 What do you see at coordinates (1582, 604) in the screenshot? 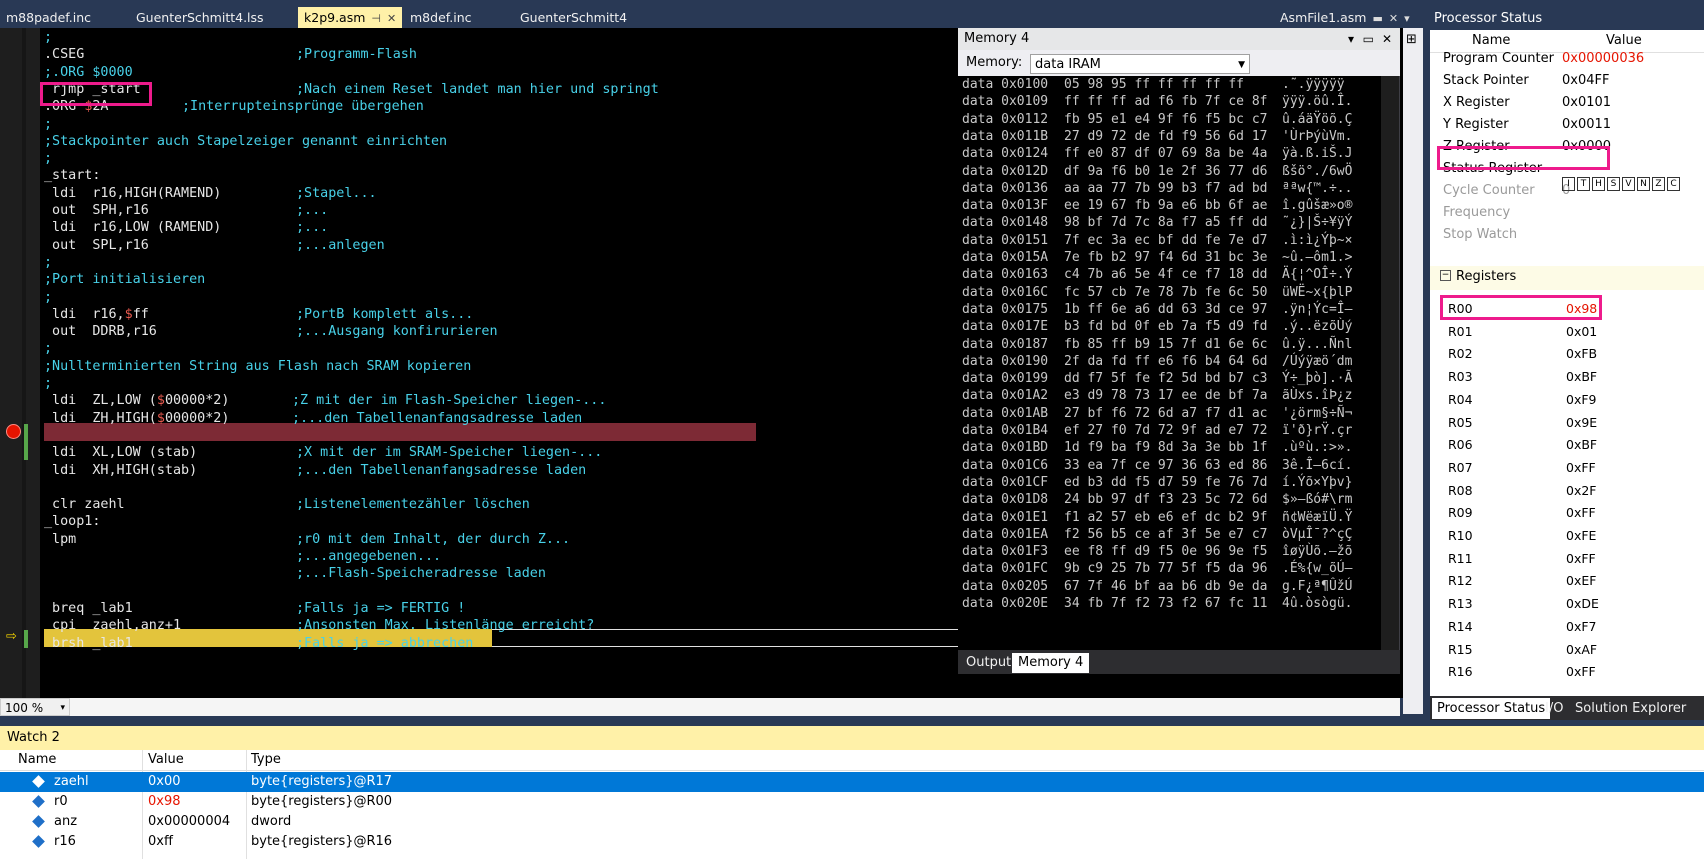
I see `register-value: 0xDE` at bounding box center [1582, 604].